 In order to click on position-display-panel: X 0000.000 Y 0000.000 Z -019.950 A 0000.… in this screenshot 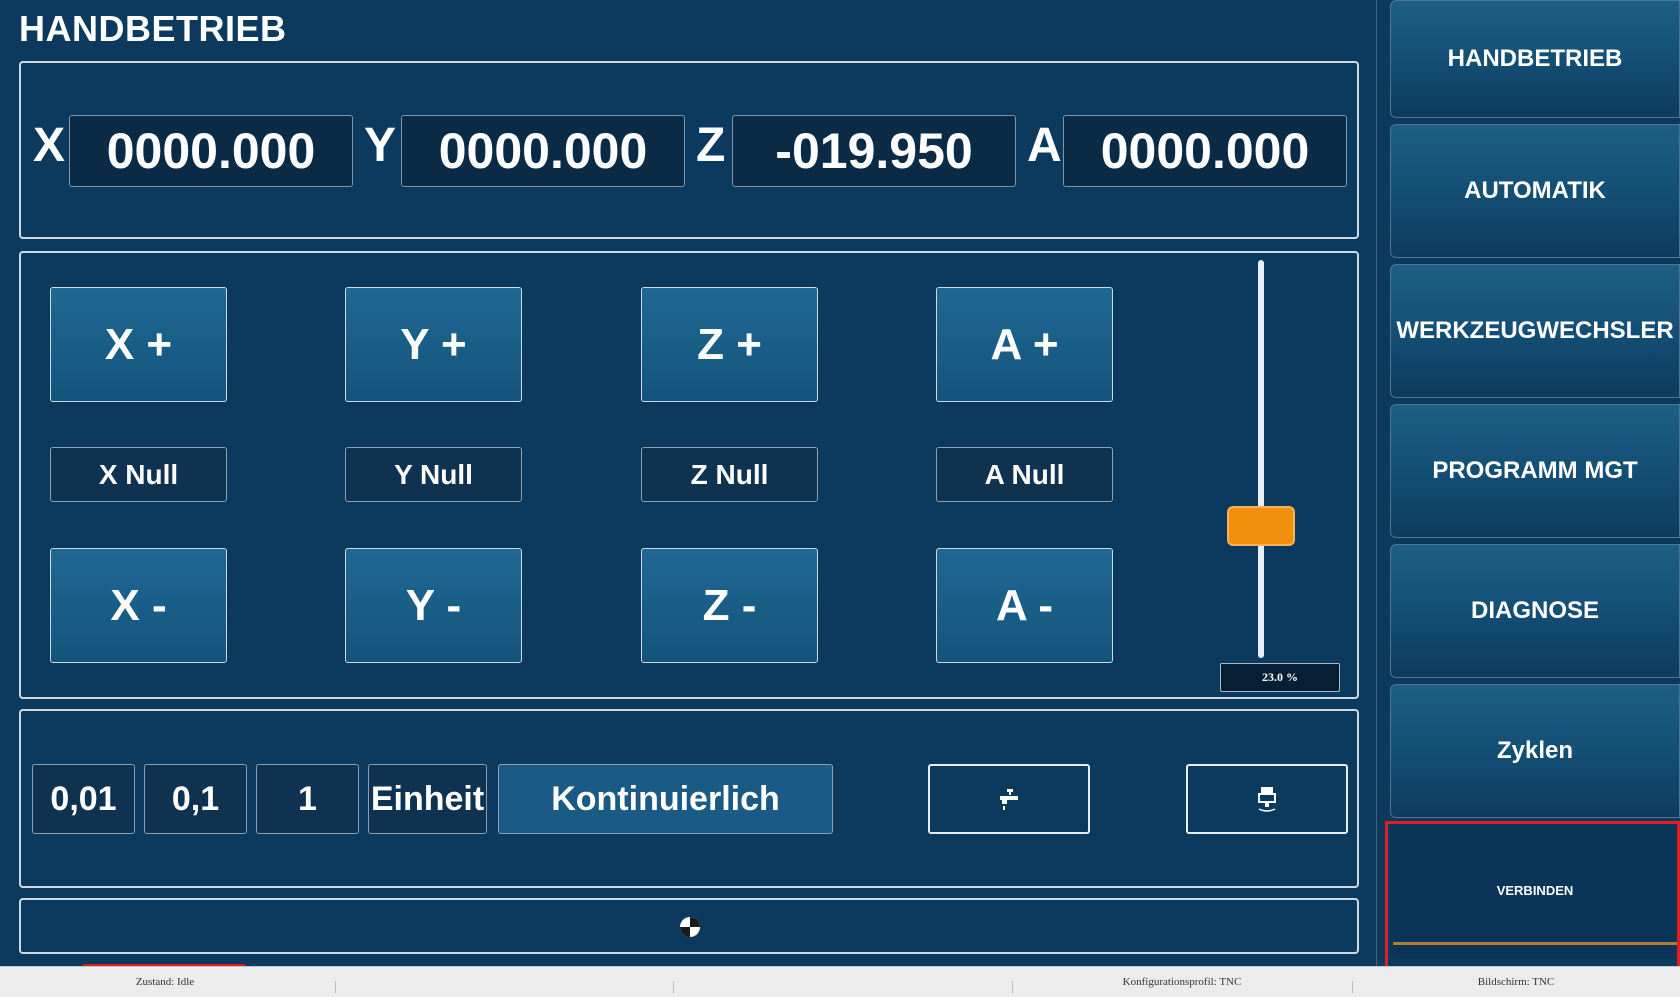, I will do `click(689, 150)`.